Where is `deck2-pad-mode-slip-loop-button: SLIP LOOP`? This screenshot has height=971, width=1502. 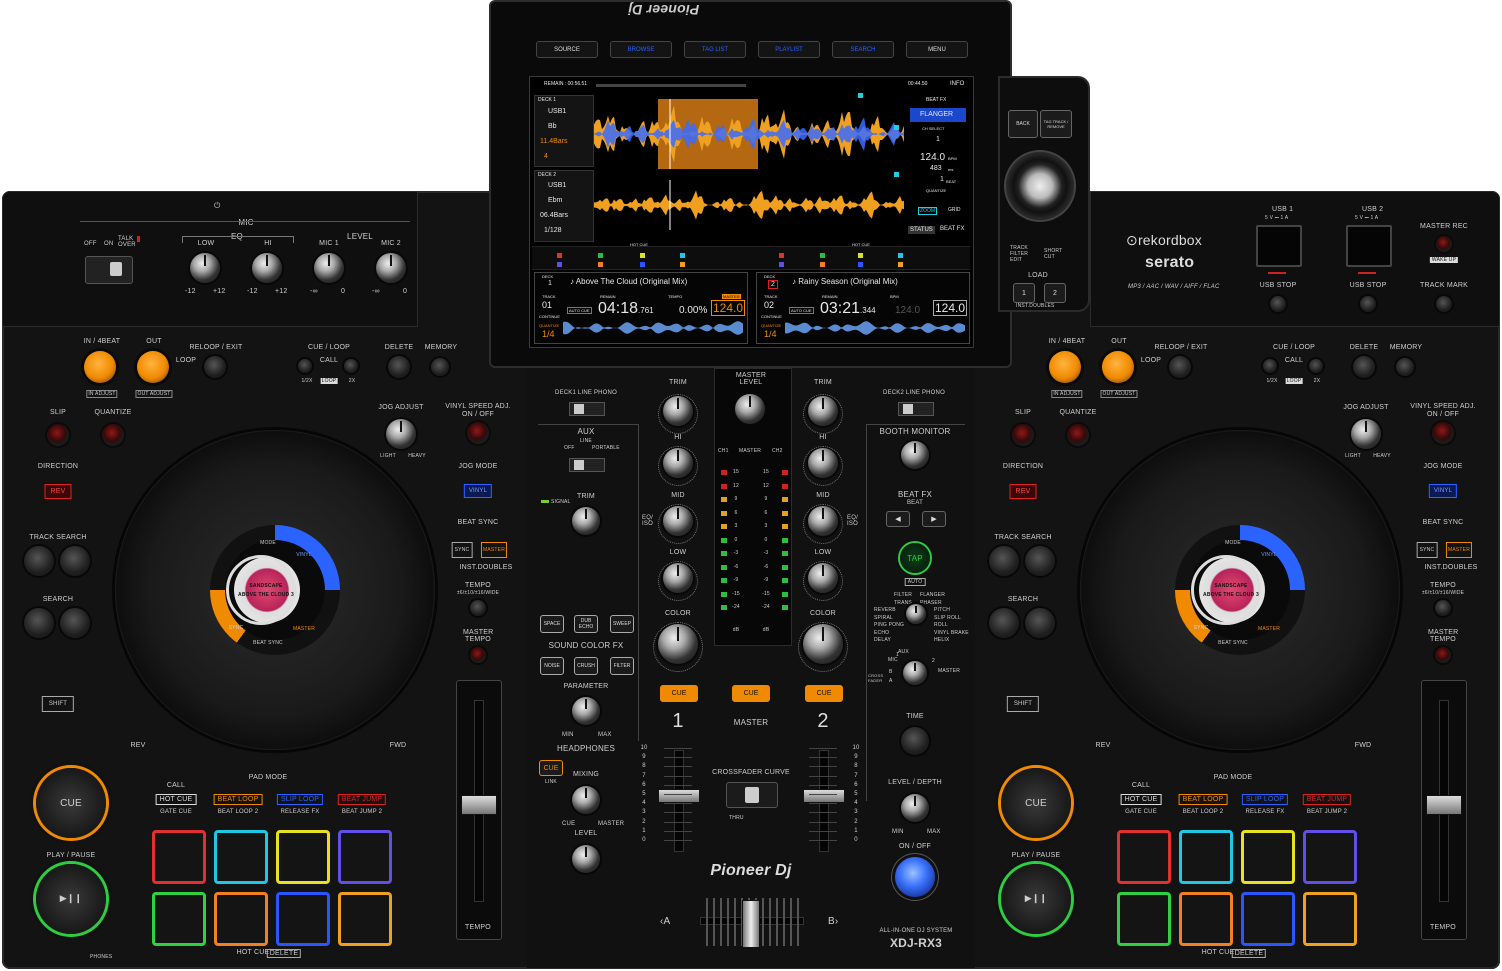
deck2-pad-mode-slip-loop-button: SLIP LOOP is located at coordinates (1265, 799).